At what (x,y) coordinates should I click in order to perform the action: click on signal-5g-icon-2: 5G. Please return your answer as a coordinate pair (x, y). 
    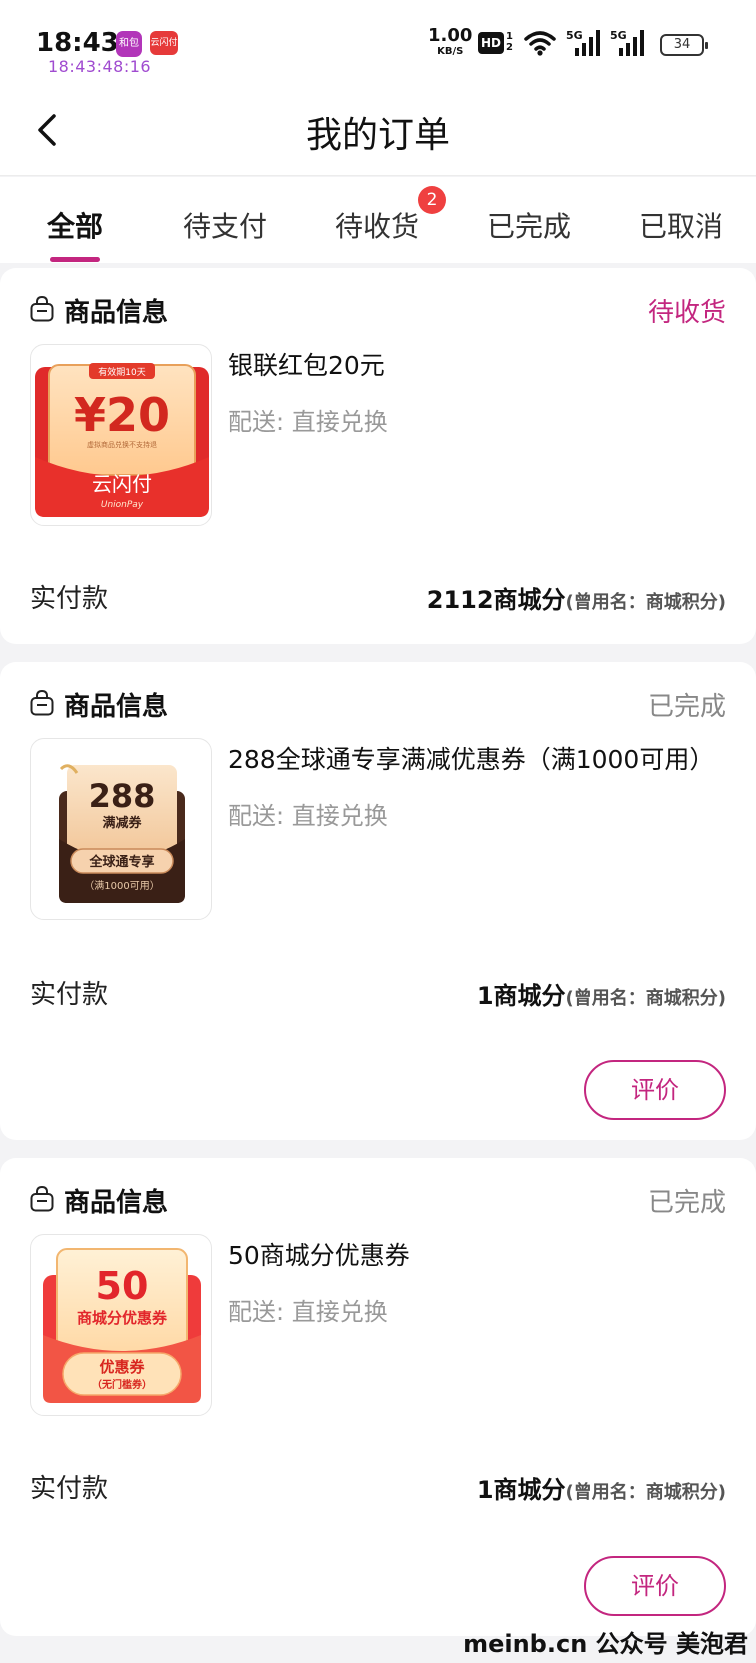
    Looking at the image, I should click on (627, 42).